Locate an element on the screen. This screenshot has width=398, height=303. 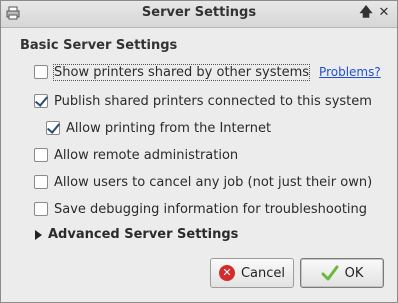
checkmark-icon is located at coordinates (330, 273).